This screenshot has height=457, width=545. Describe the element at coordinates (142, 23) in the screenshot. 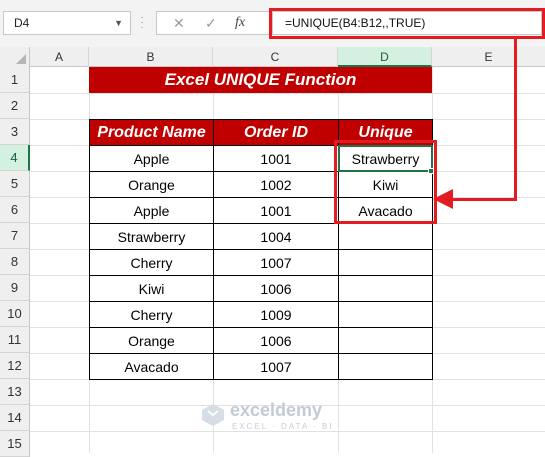

I see `drag-handle-icon: · · ·` at that location.